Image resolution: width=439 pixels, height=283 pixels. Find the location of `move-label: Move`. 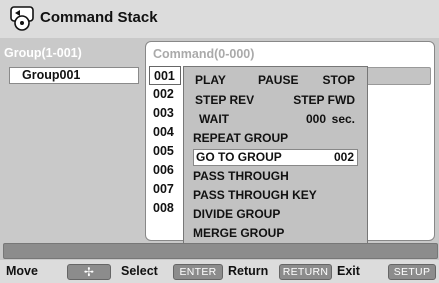

move-label: Move is located at coordinates (22, 271).